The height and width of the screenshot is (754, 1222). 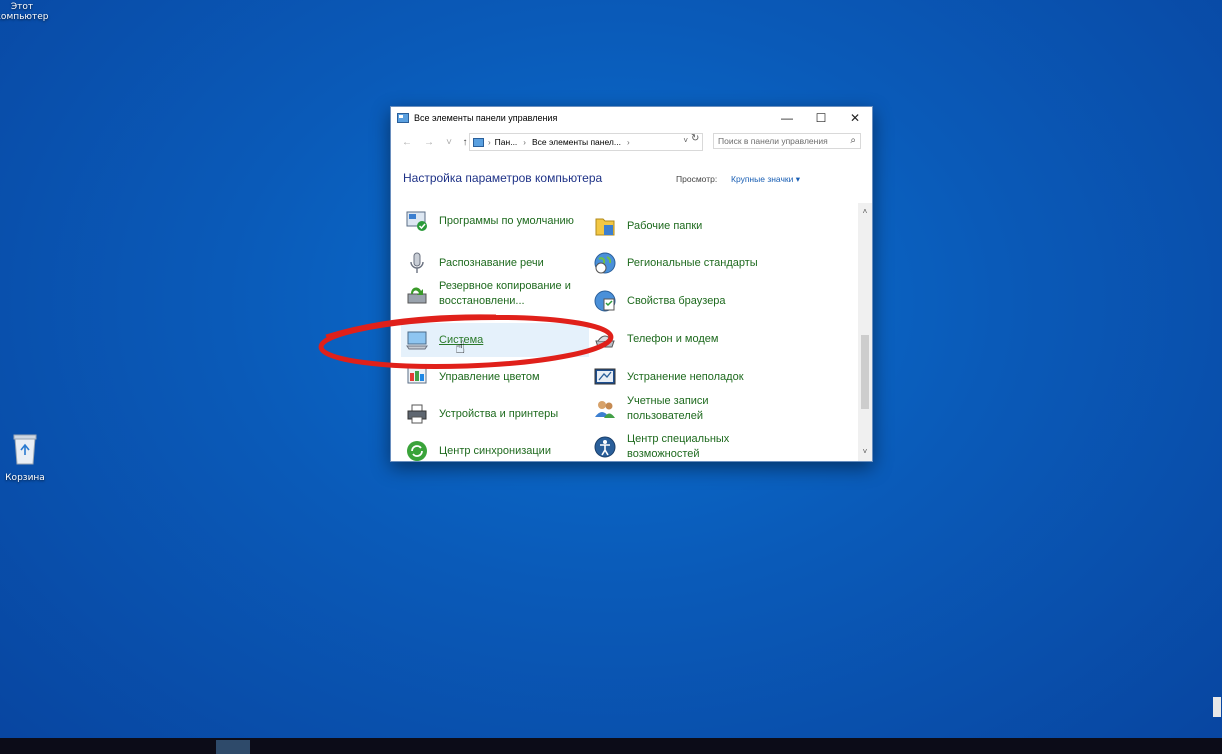 What do you see at coordinates (503, 178) in the screenshot?
I see `page-title: Настройка параметров компьютера` at bounding box center [503, 178].